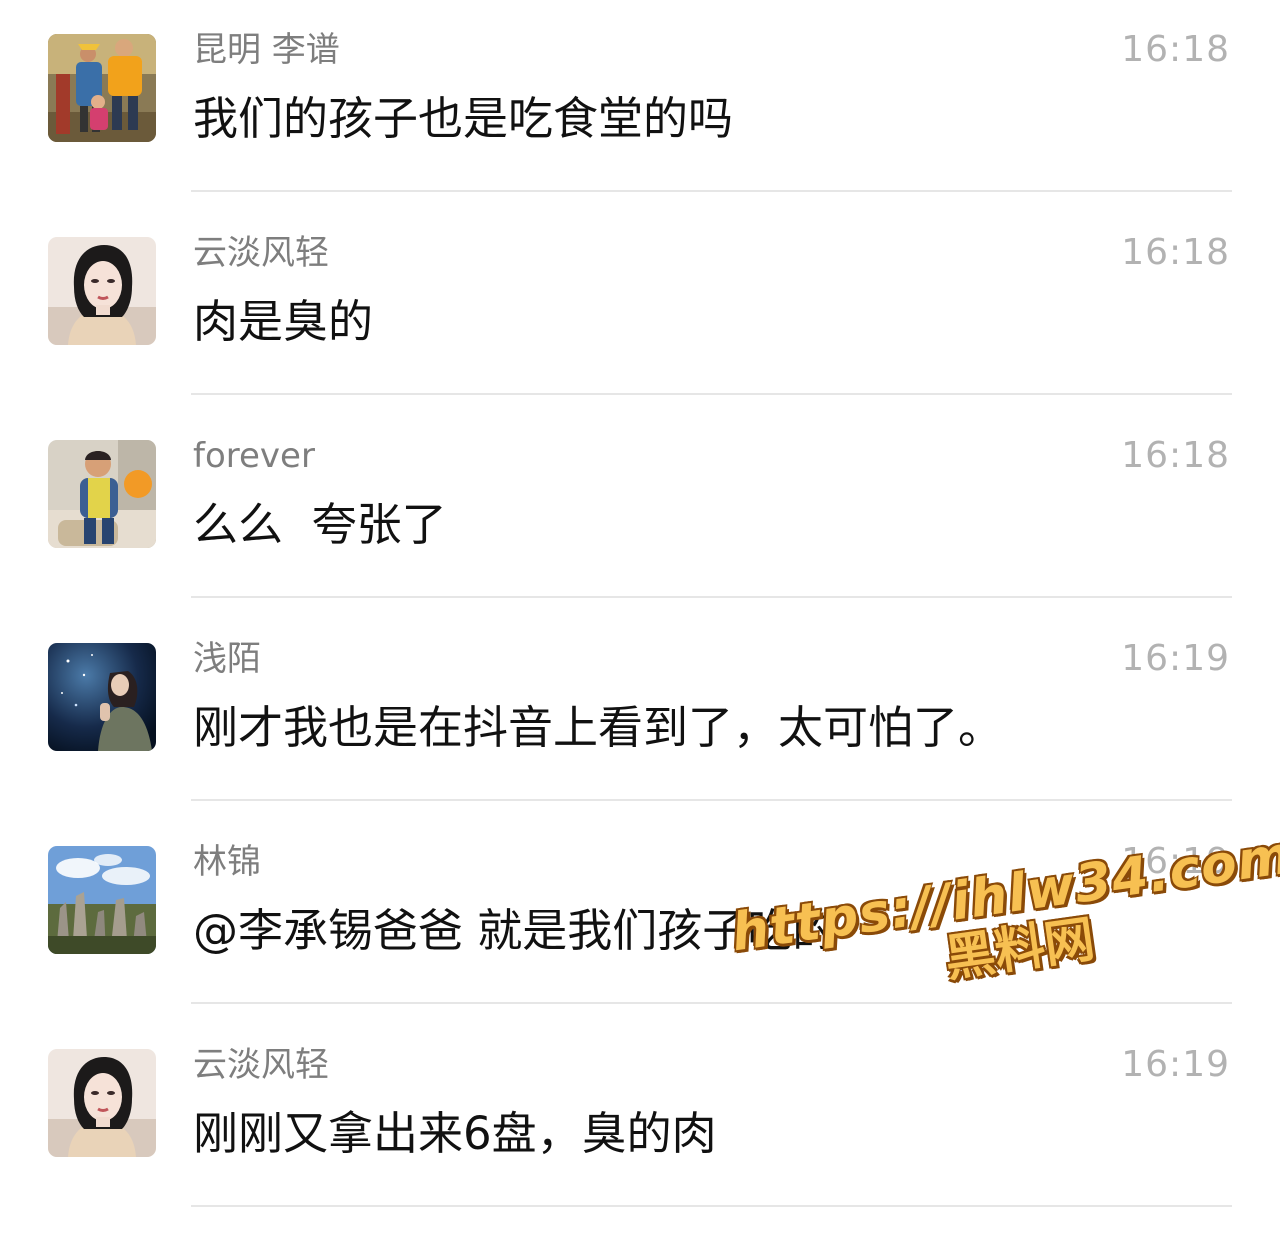 Image resolution: width=1280 pixels, height=1238 pixels. I want to click on message-text: 刚才我也是在抖音上看到了，太可怕了。, so click(598, 727).